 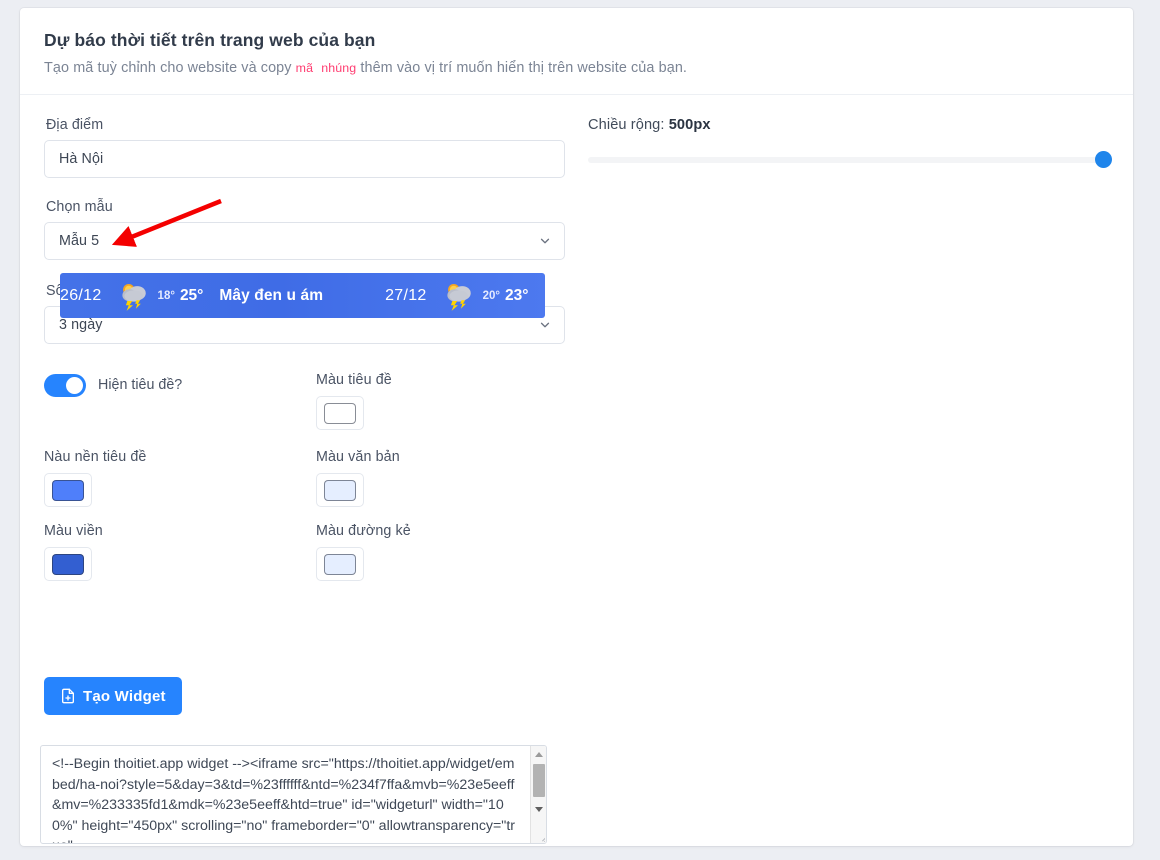 I want to click on forecast-low: 18°, so click(x=166, y=295).